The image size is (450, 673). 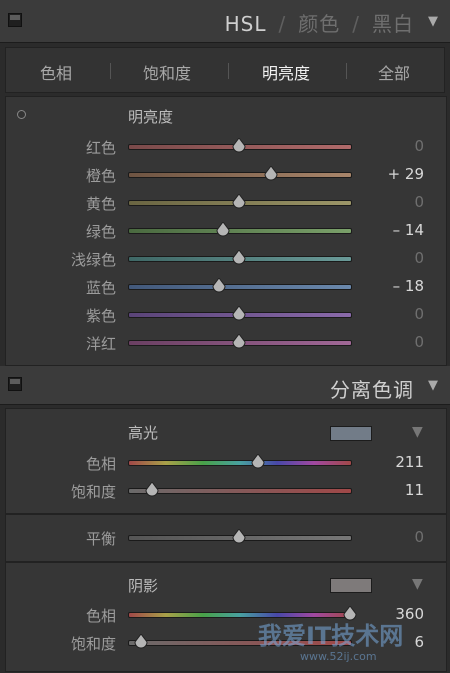 What do you see at coordinates (93, 644) in the screenshot?
I see `shadows-saturation-label: 饱和度` at bounding box center [93, 644].